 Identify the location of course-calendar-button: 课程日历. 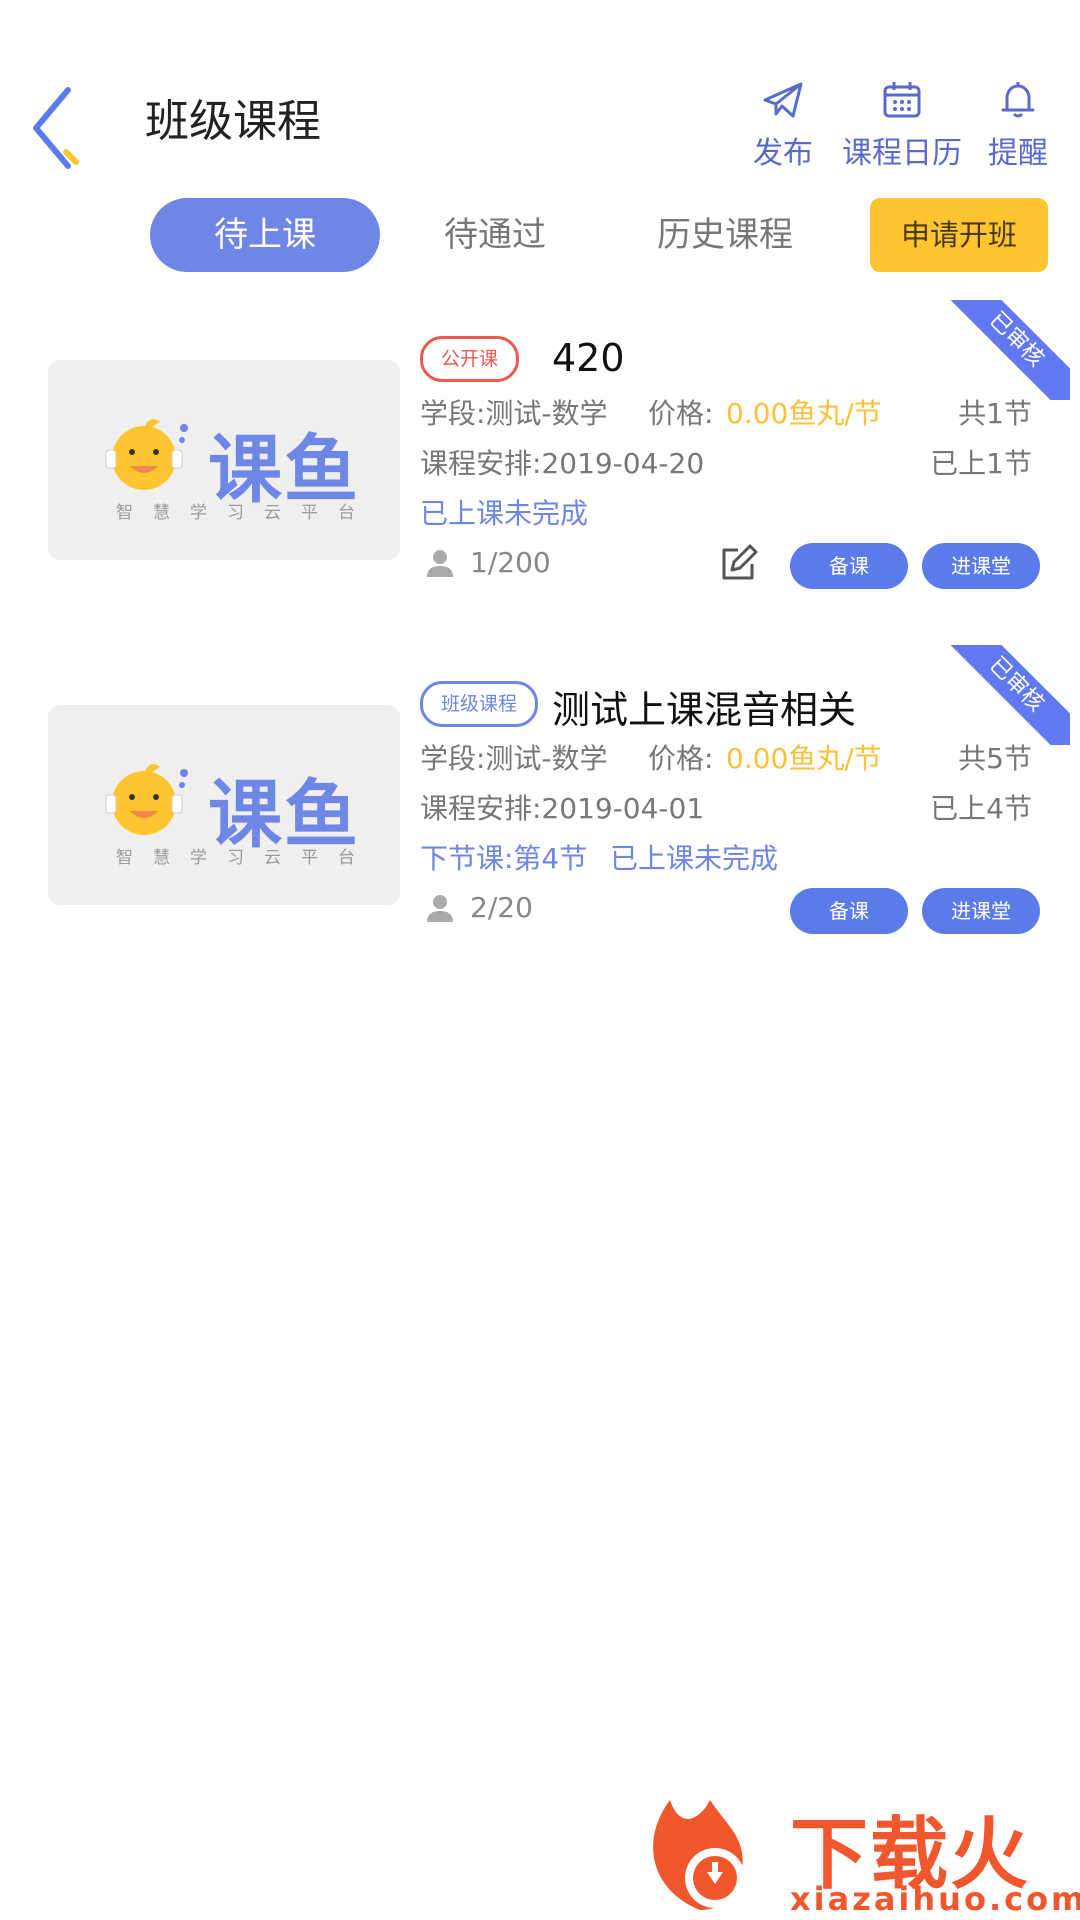
(902, 126).